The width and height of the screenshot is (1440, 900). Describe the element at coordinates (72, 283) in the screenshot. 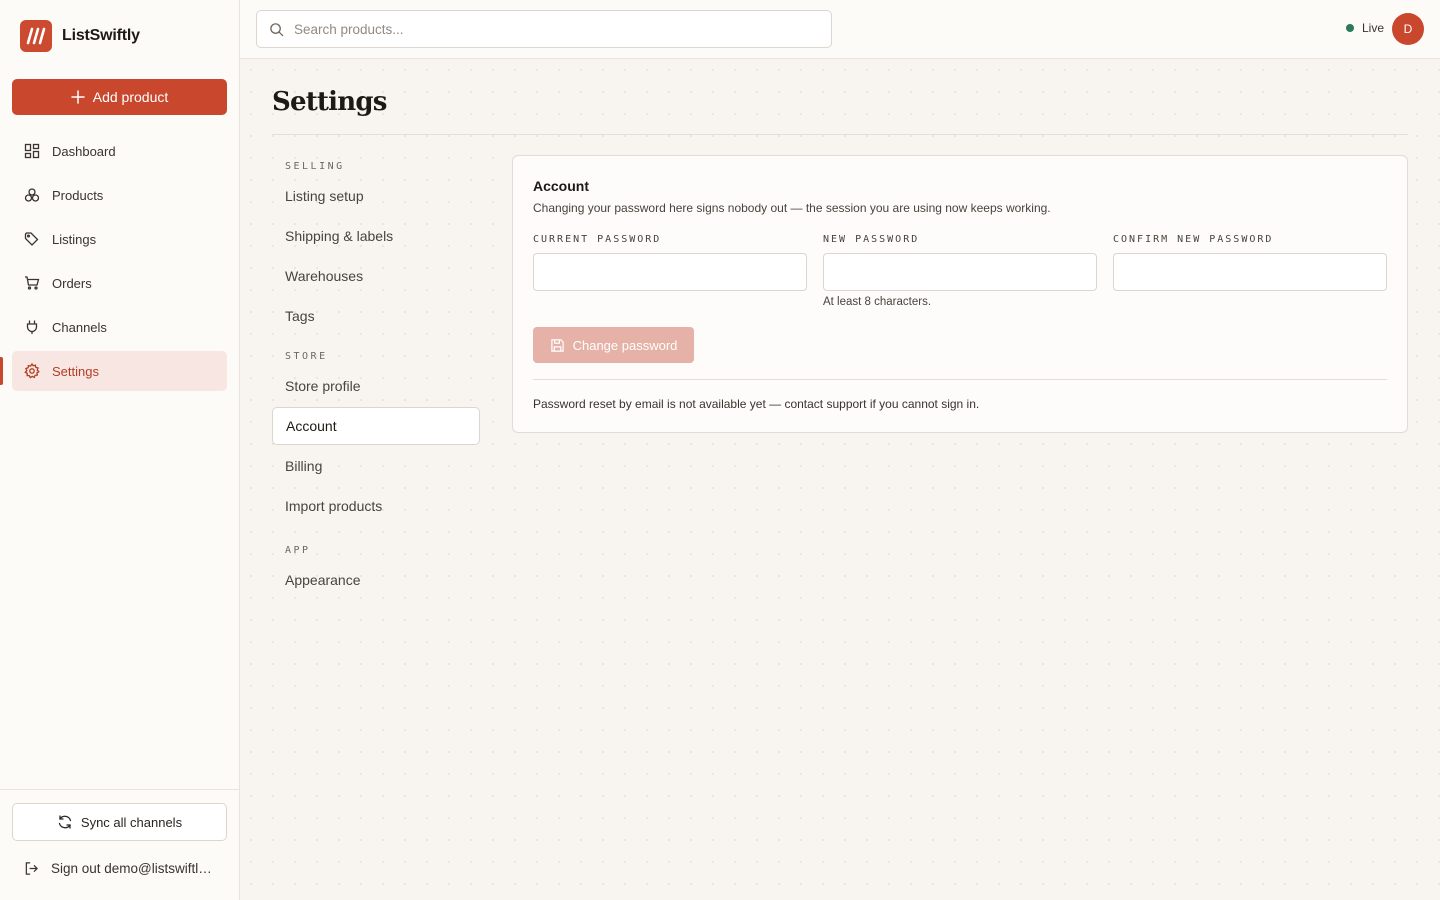

I see `nav-label: Orders` at that location.